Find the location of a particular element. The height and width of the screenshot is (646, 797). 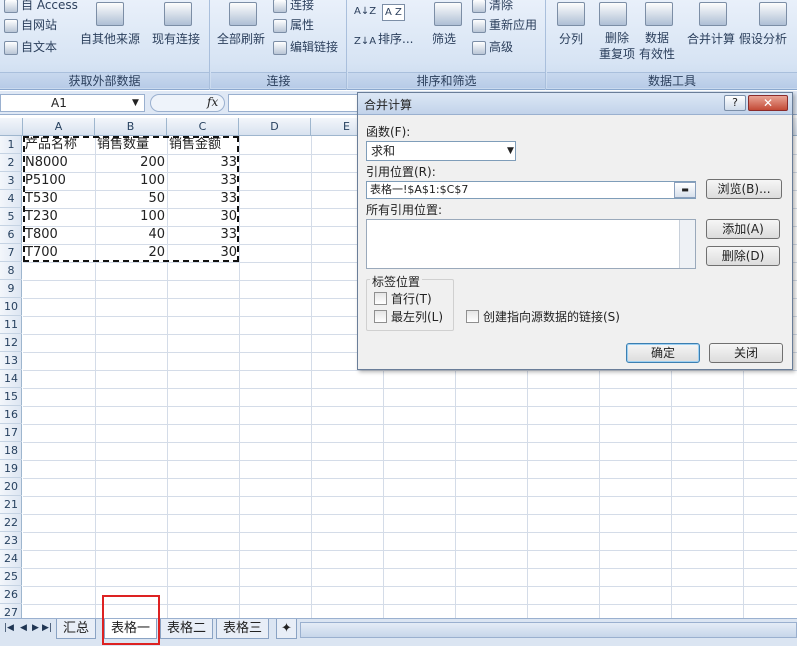

insert-function-icon: fx is located at coordinates (212, 102).